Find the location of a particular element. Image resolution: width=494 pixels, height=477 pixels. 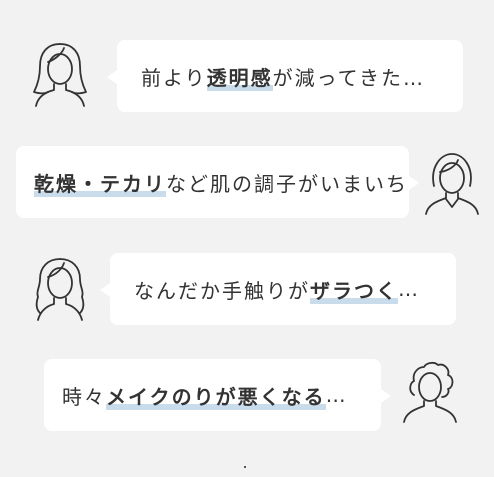

message-text-2-part-1: など肌の調子がいまいち is located at coordinates (287, 183).